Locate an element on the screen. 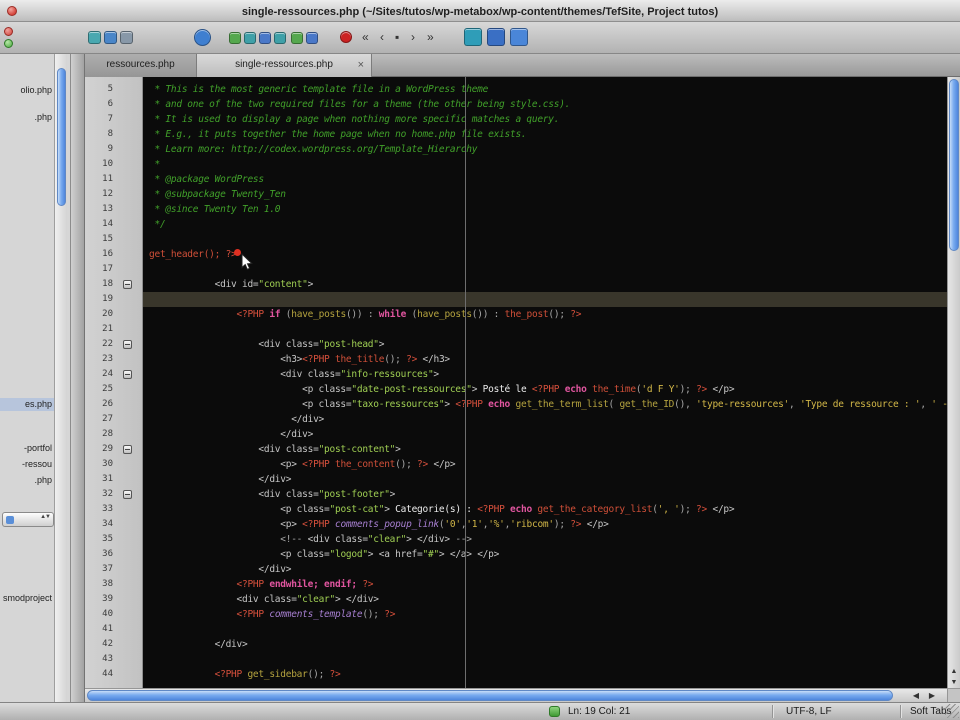  close-window-button is located at coordinates (12, 11).